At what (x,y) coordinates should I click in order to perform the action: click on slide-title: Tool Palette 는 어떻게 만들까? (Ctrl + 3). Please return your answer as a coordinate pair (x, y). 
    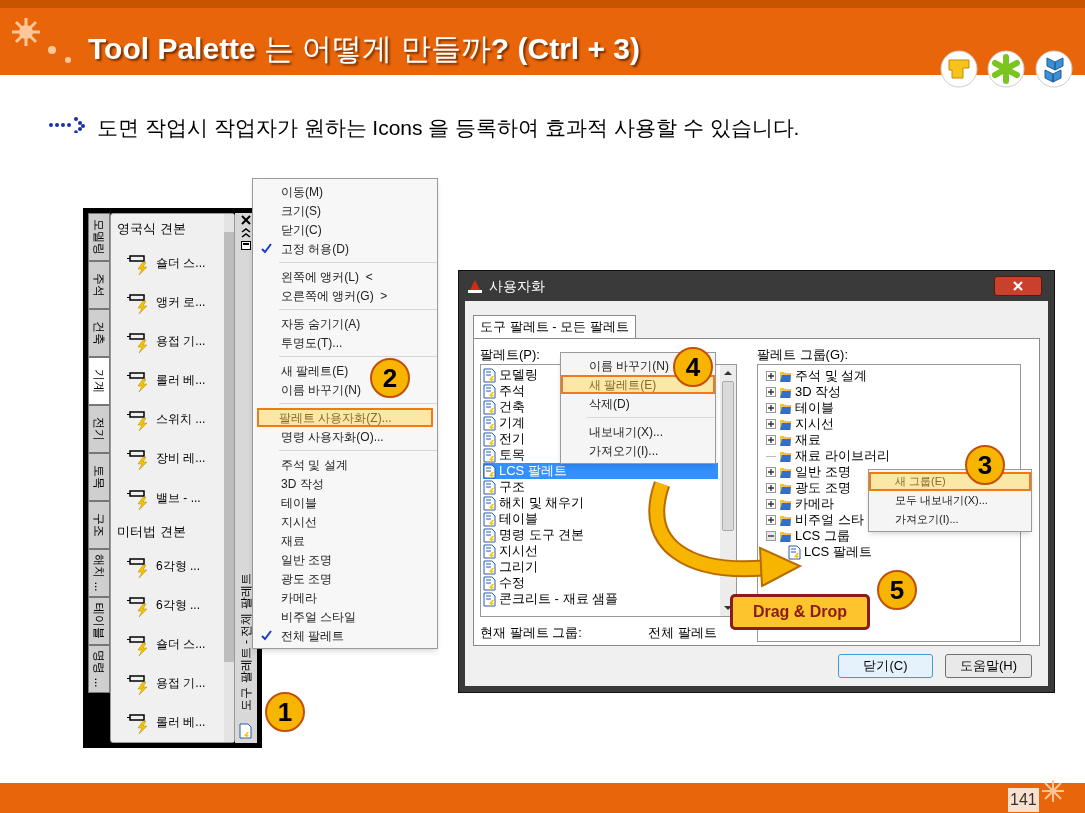
    Looking at the image, I should click on (364, 49).